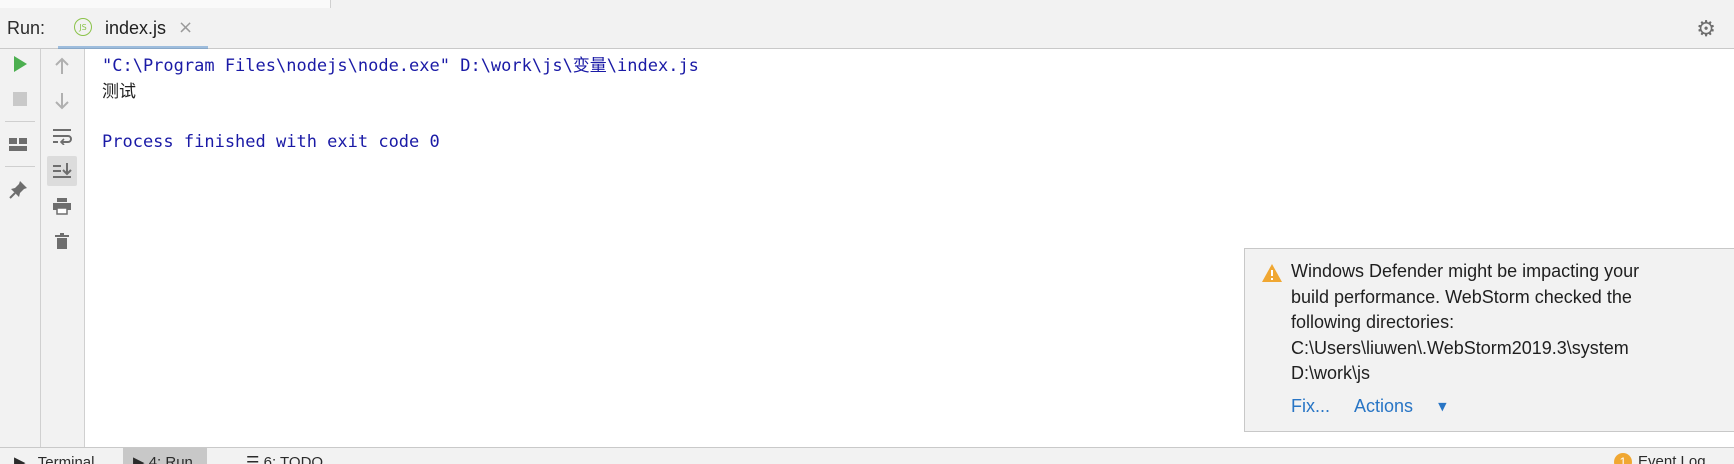 This screenshot has height=464, width=1734. What do you see at coordinates (83, 27) in the screenshot?
I see `nodejs-file-icon: JS` at bounding box center [83, 27].